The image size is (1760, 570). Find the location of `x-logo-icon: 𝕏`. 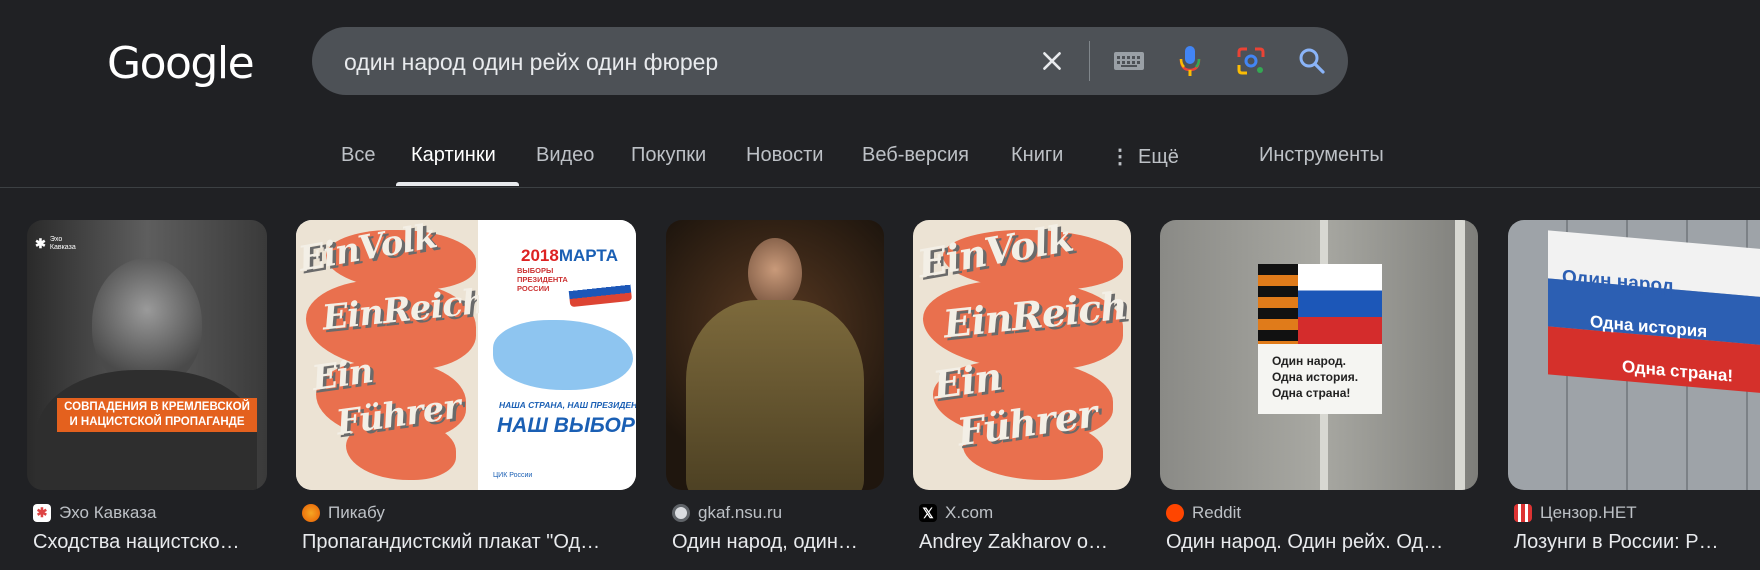

x-logo-icon: 𝕏 is located at coordinates (928, 513).